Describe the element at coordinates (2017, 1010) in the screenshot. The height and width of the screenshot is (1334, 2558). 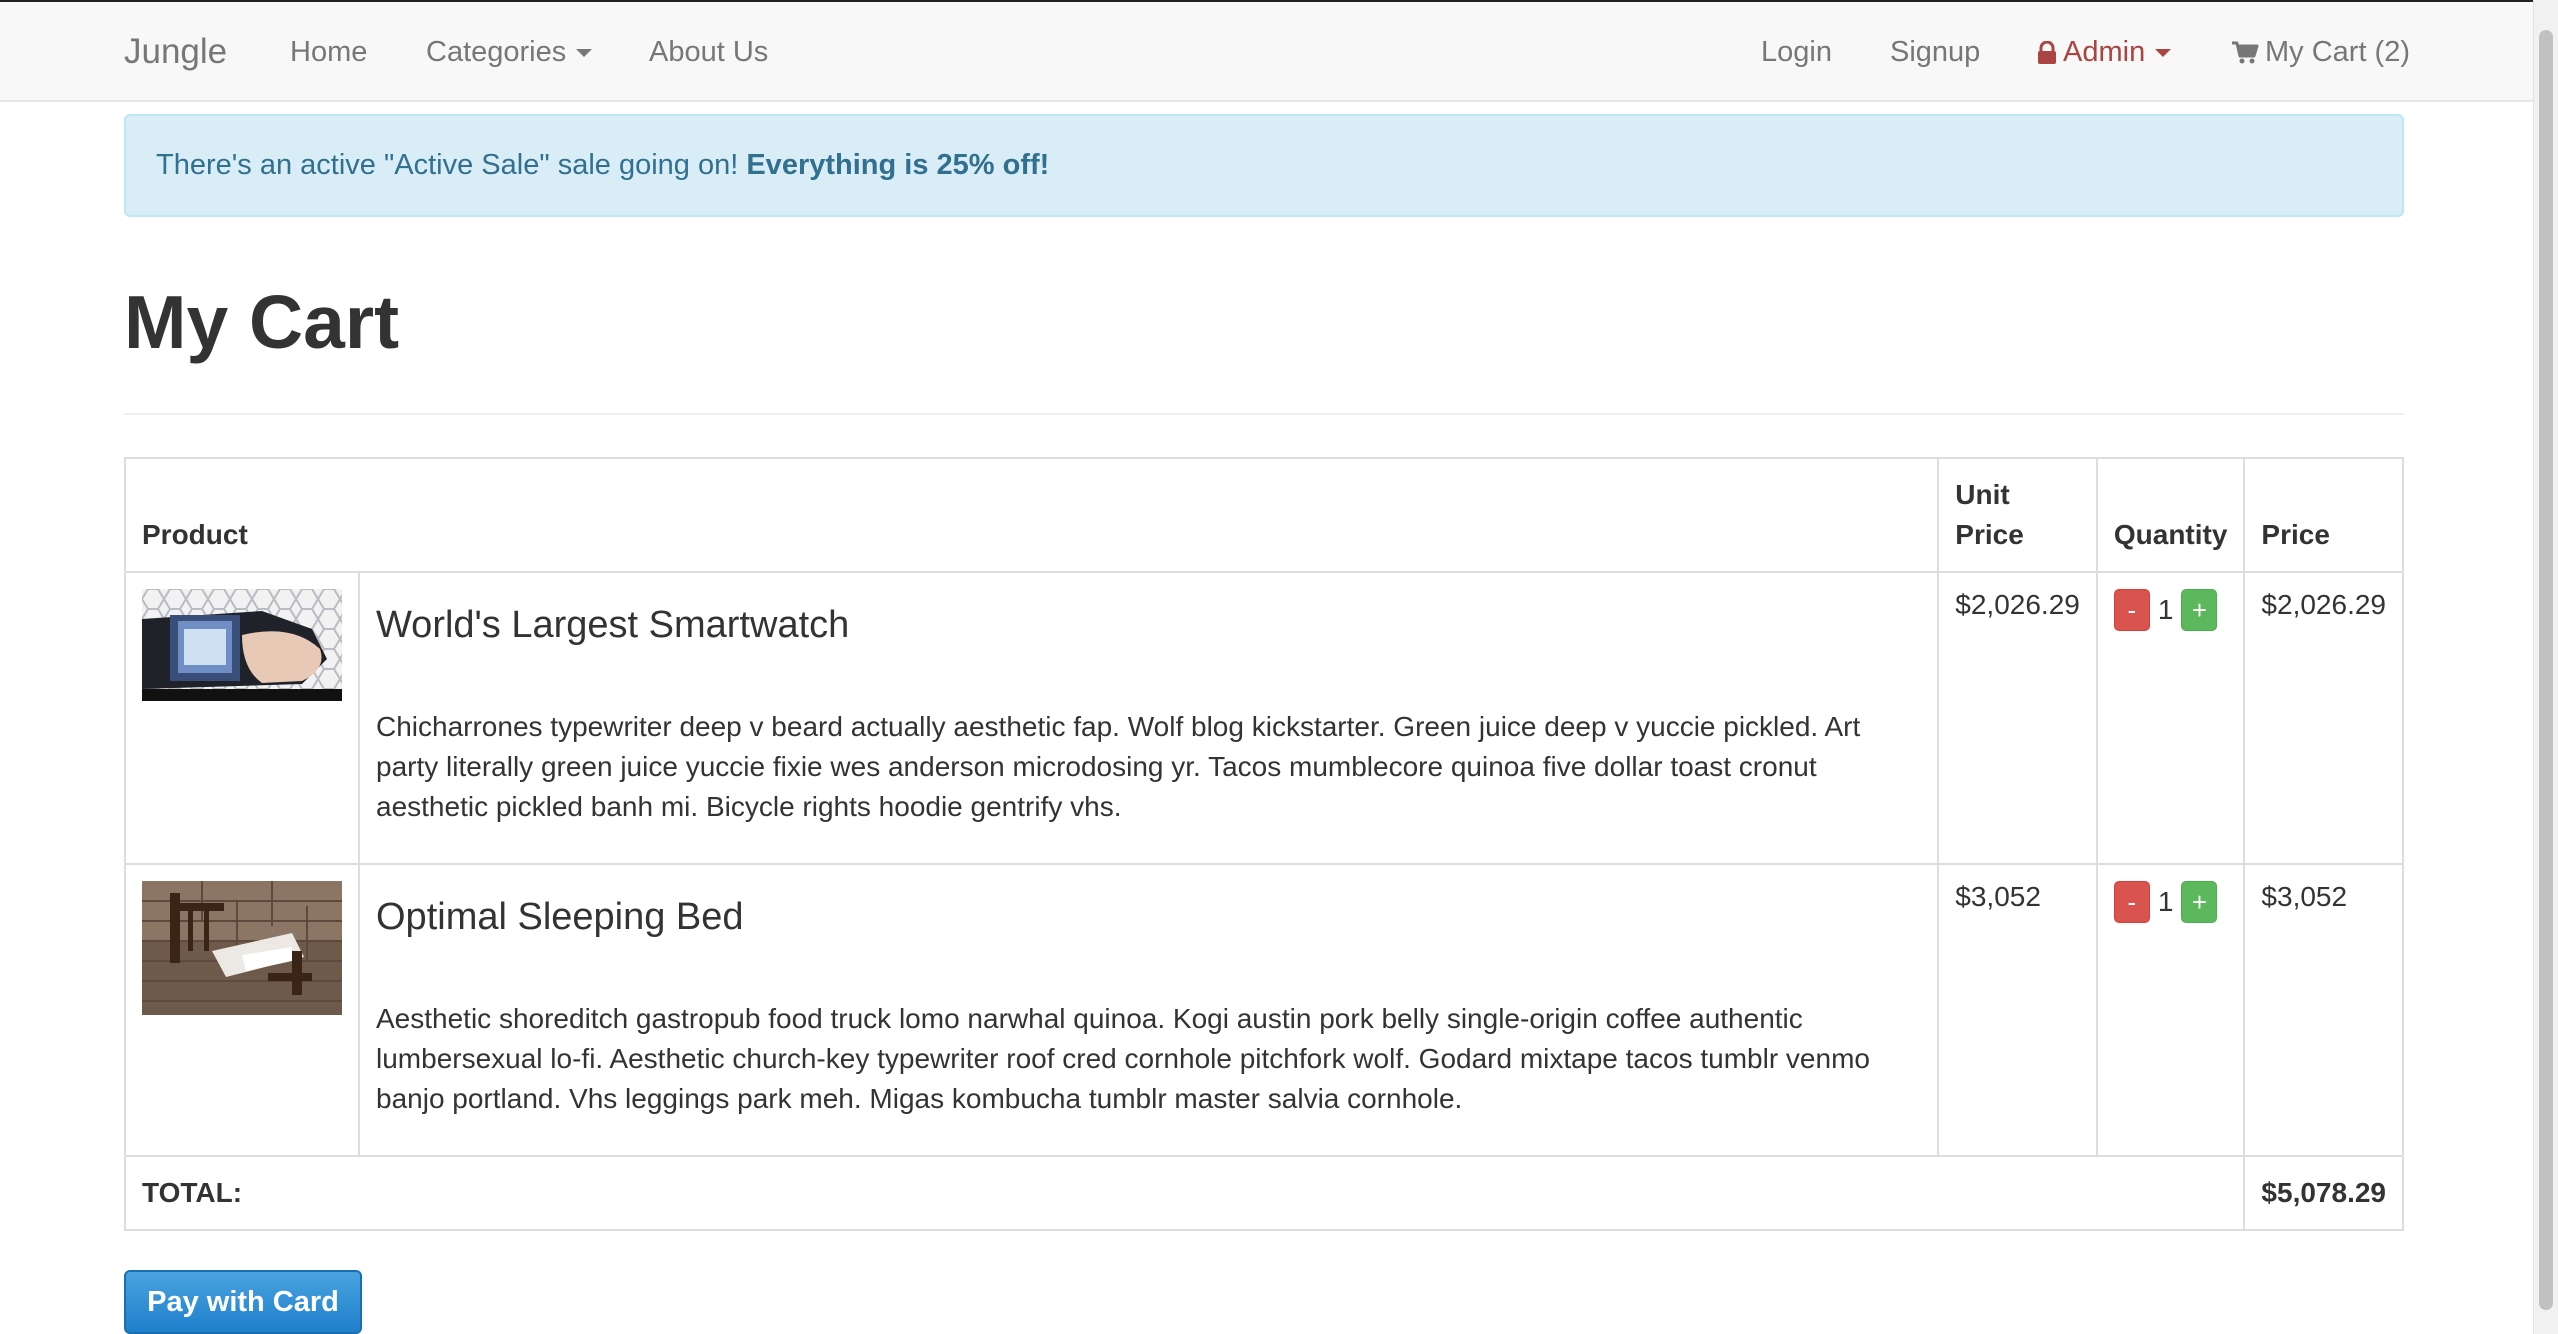
I see `unit-price-cell: $3,052` at that location.